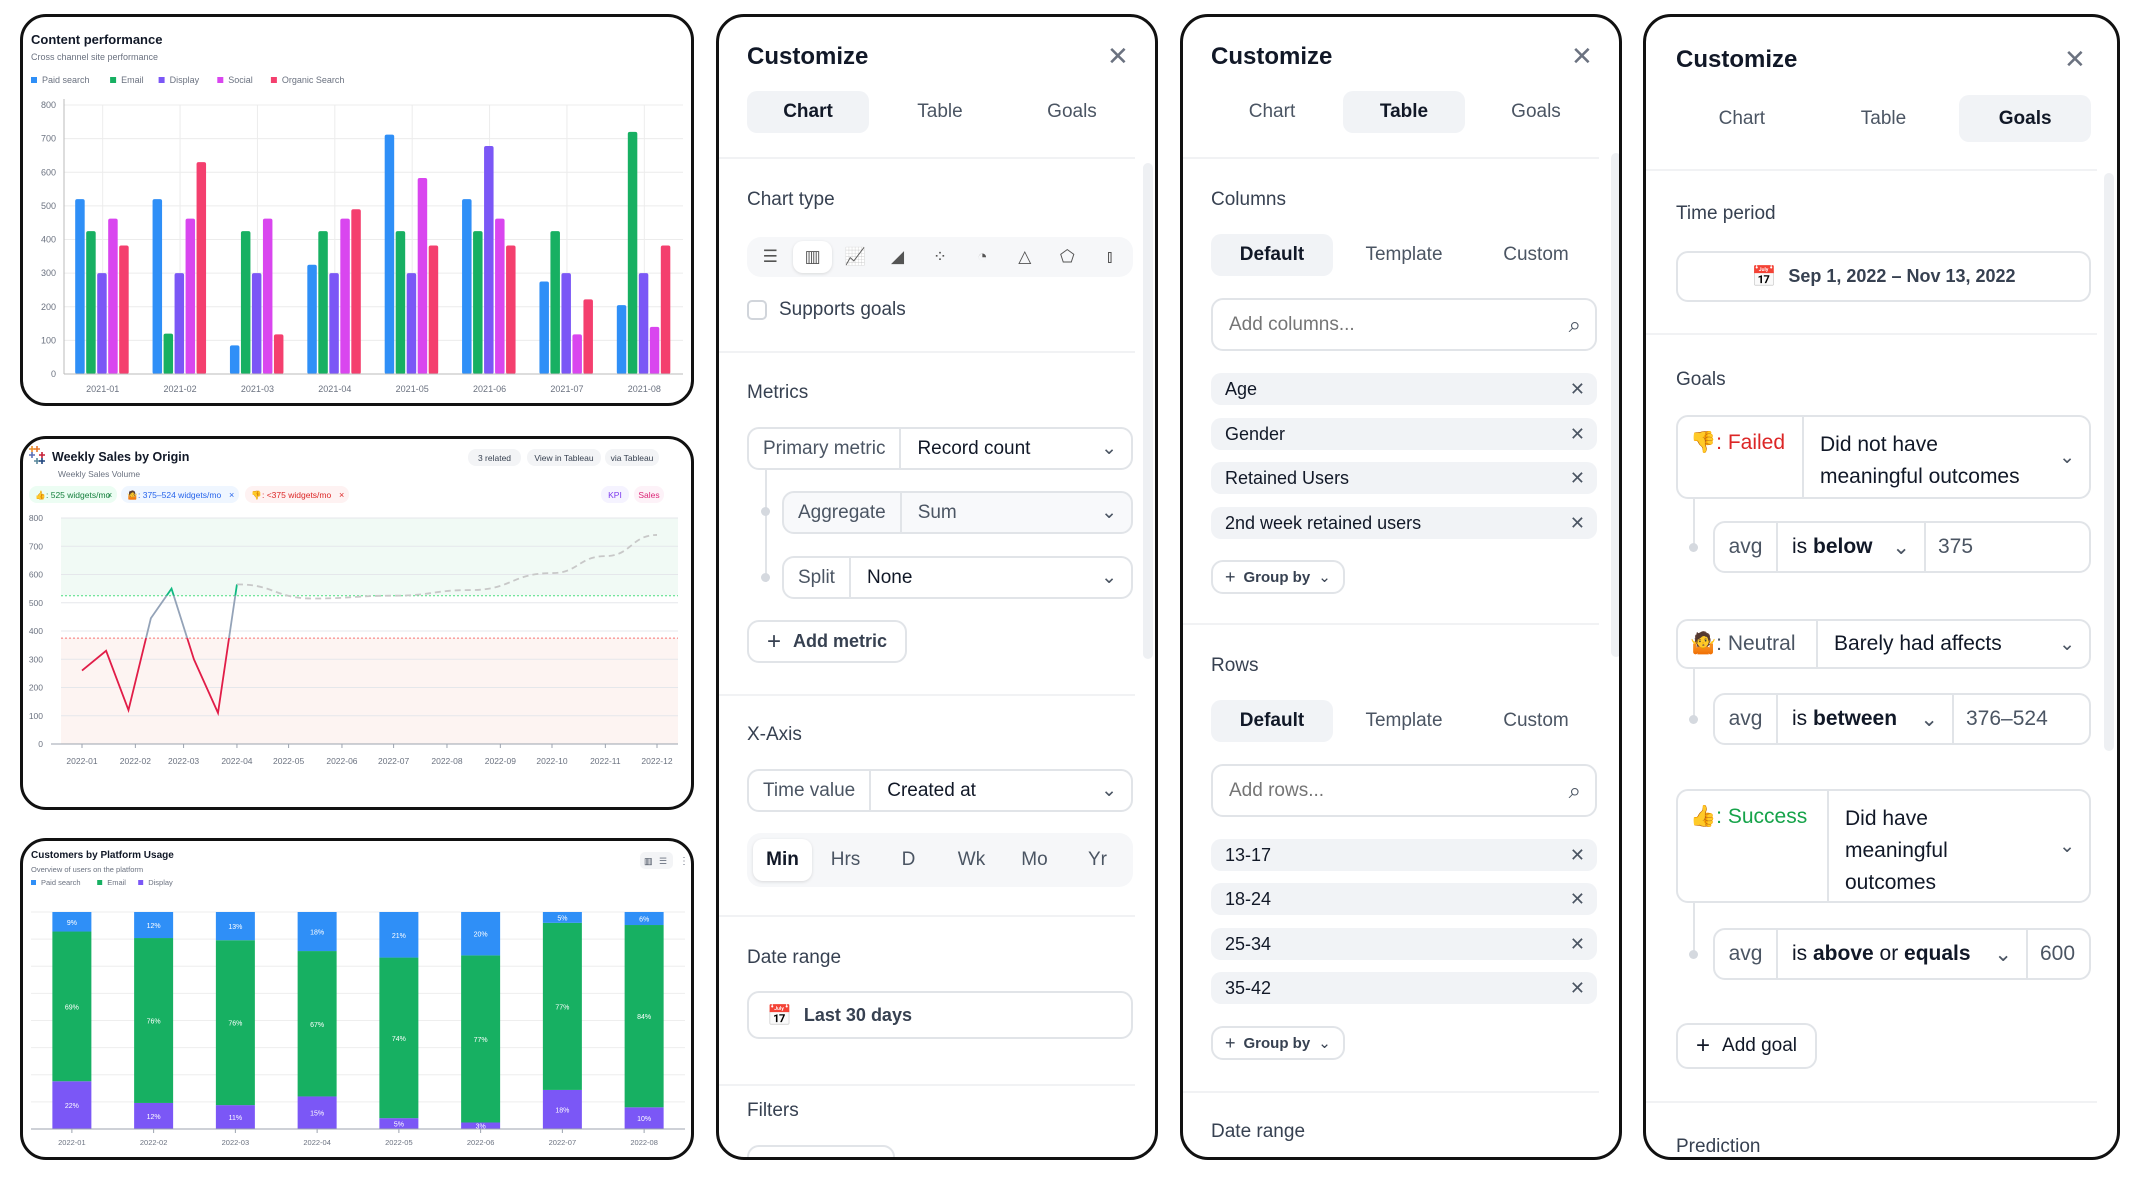  Describe the element at coordinates (940, 1015) in the screenshot. I see `date-range-button: 📅 Last 30 days` at that location.